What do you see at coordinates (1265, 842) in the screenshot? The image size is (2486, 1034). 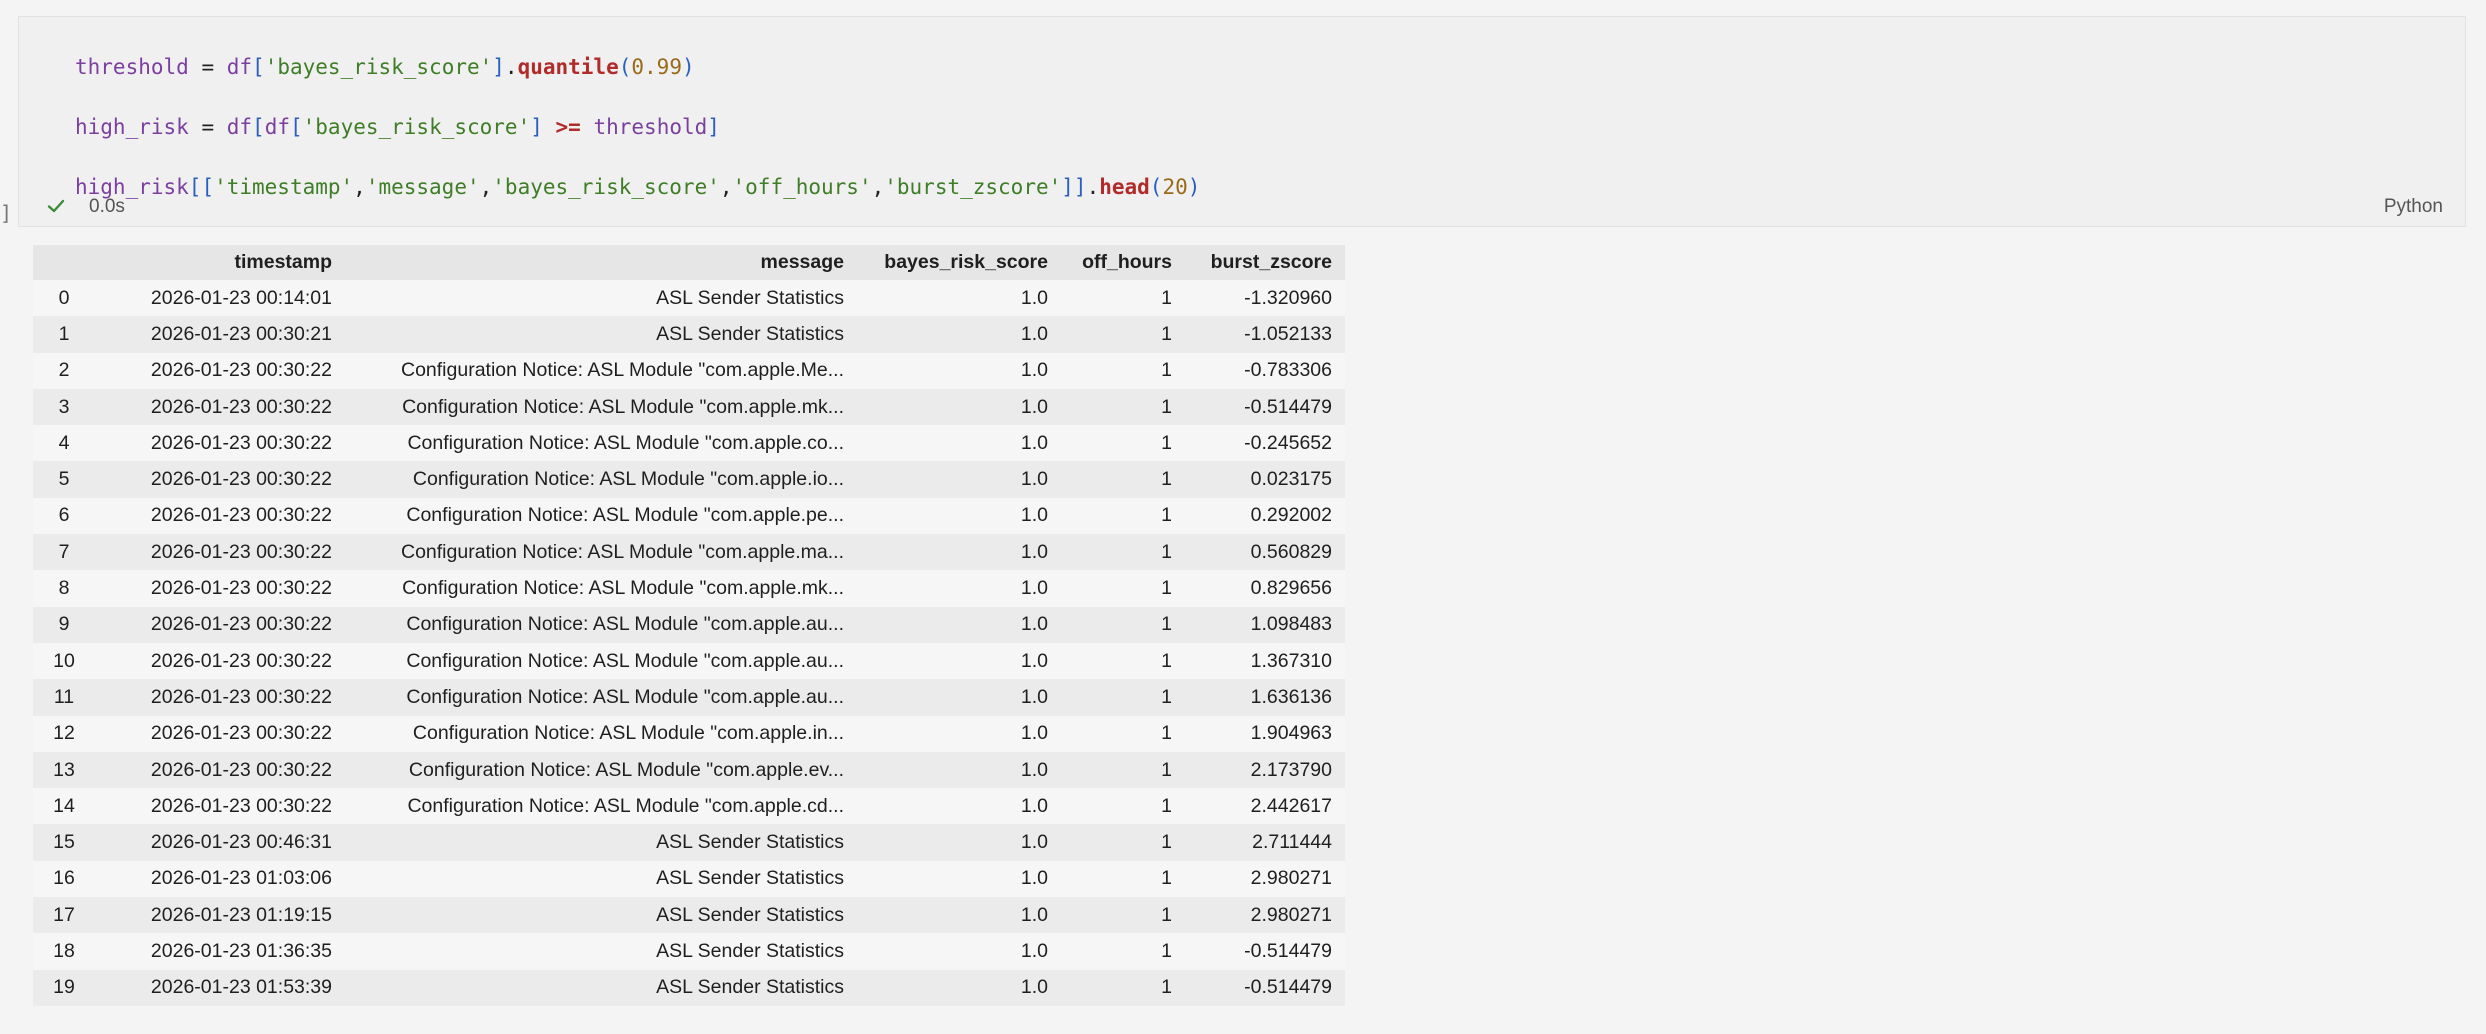 I see `cell-burst-zscore: 2.711444` at bounding box center [1265, 842].